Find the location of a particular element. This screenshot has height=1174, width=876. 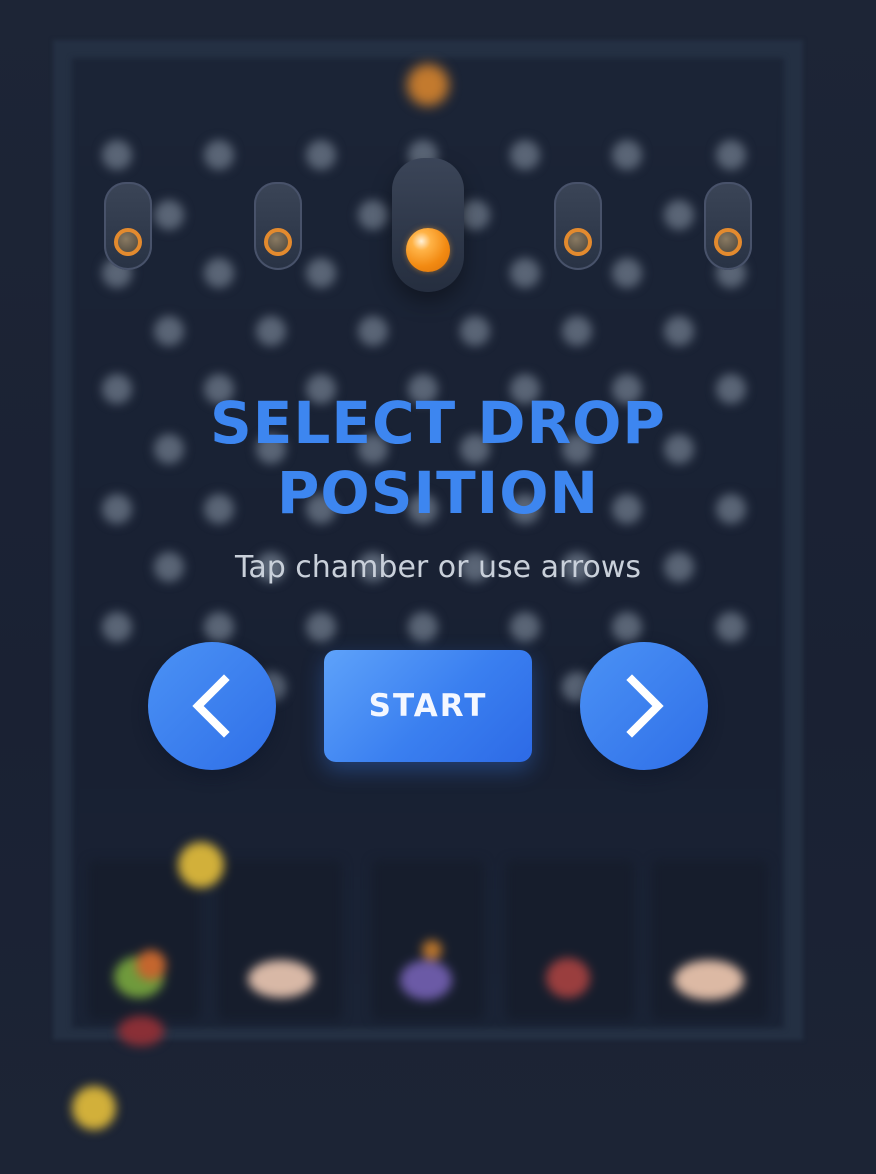

next-position-button is located at coordinates (644, 706).